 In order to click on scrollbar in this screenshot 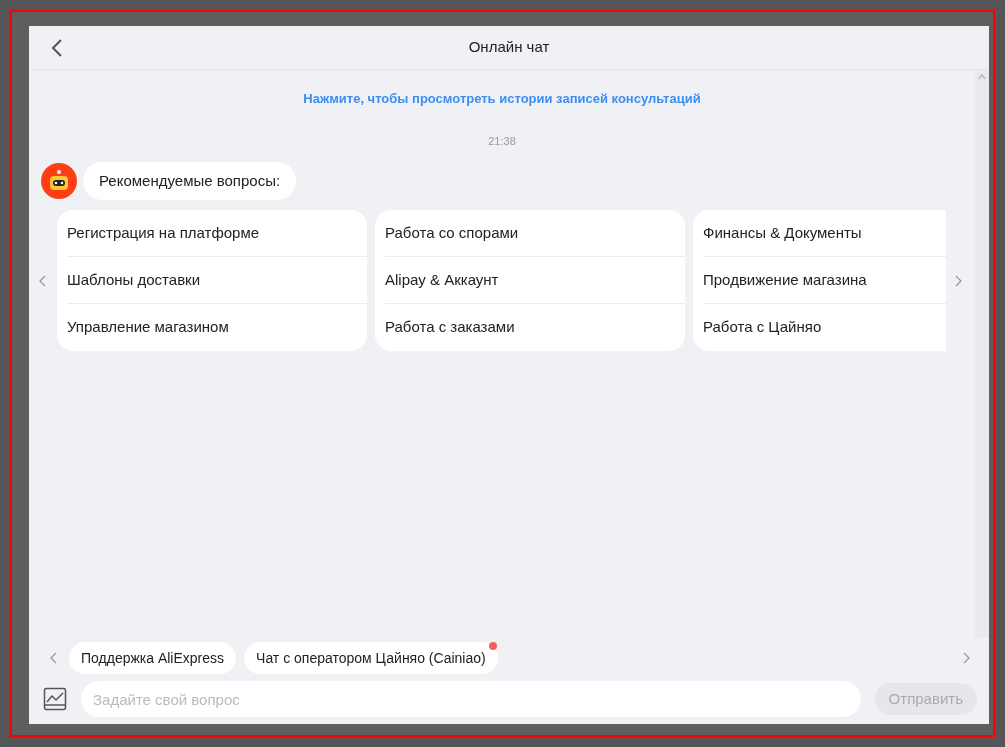, I will do `click(982, 354)`.